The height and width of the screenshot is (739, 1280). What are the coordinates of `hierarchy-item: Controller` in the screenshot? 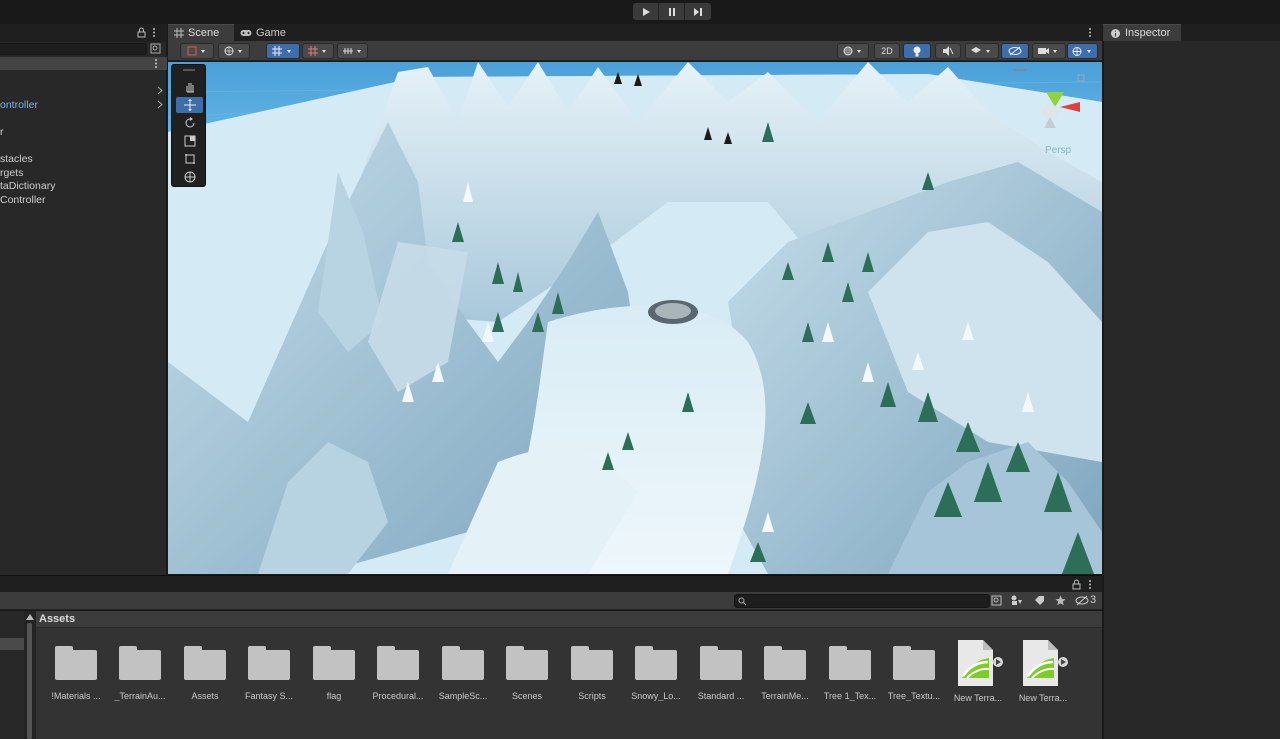 It's located at (23, 200).